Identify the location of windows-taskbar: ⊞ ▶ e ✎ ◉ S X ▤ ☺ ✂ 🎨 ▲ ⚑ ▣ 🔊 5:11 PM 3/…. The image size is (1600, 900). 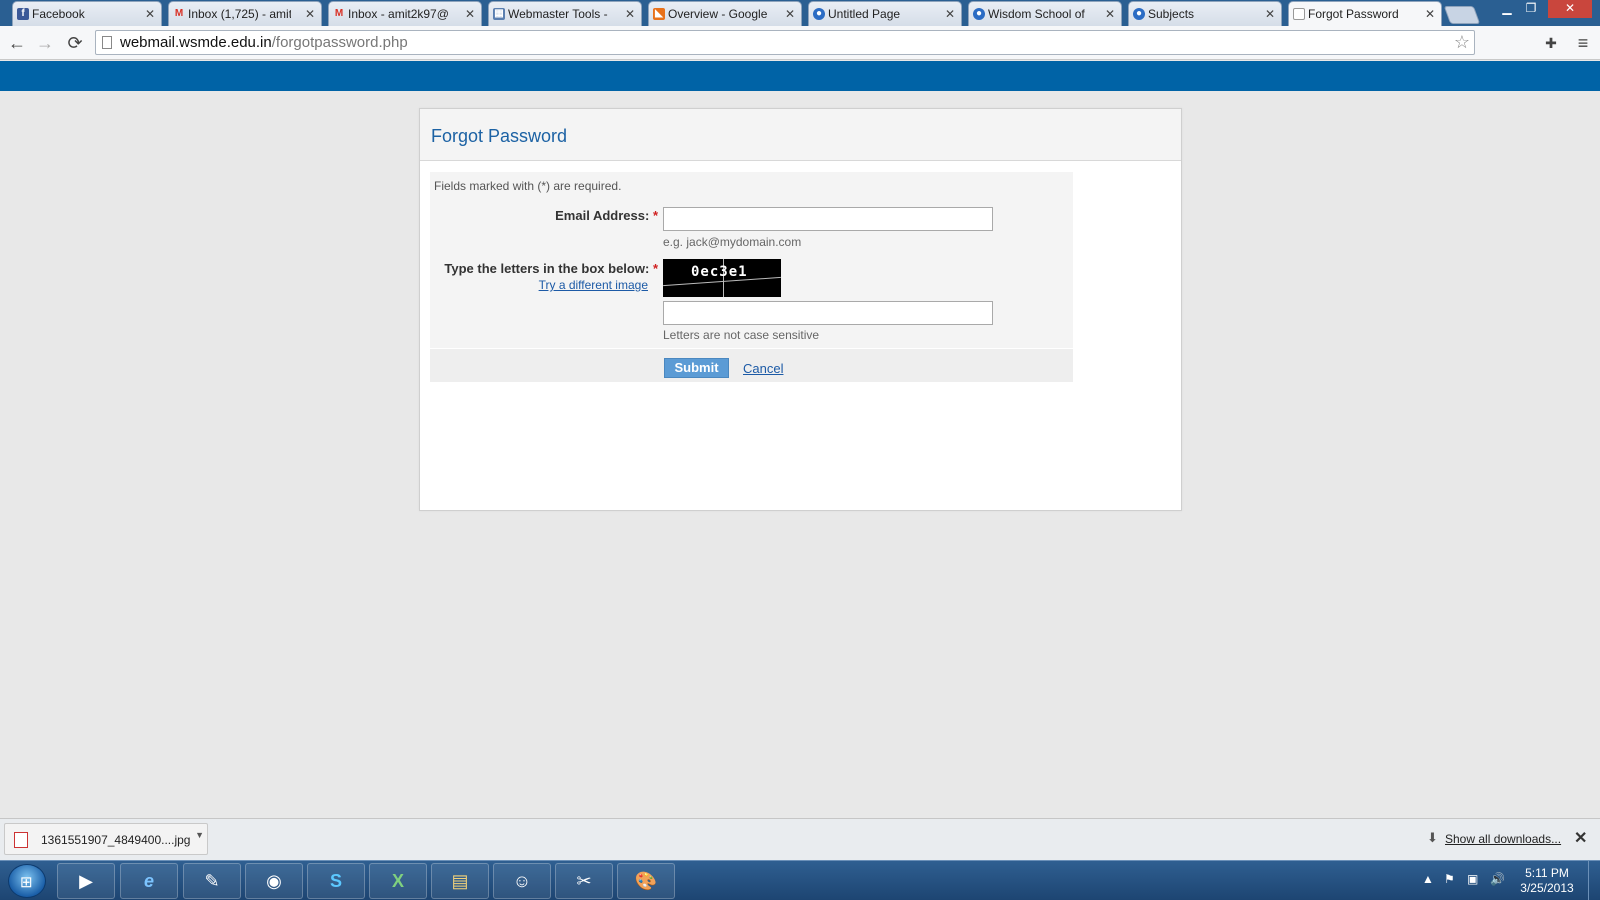
(800, 880).